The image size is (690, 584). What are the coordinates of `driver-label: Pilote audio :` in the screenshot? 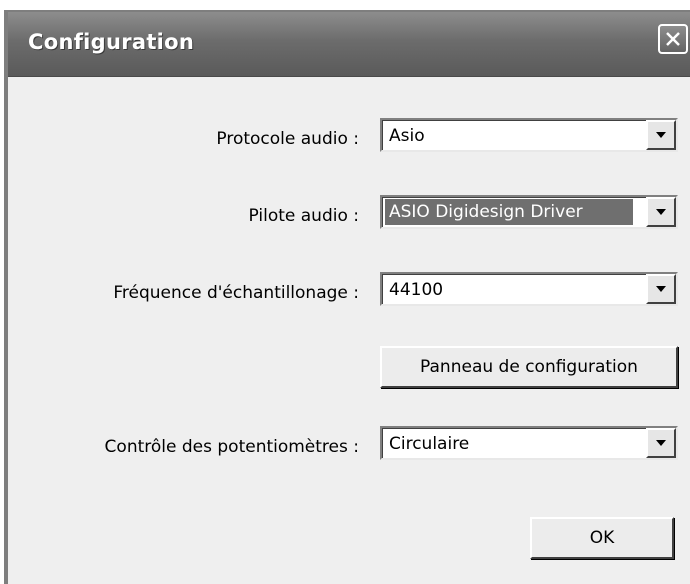 It's located at (304, 216).